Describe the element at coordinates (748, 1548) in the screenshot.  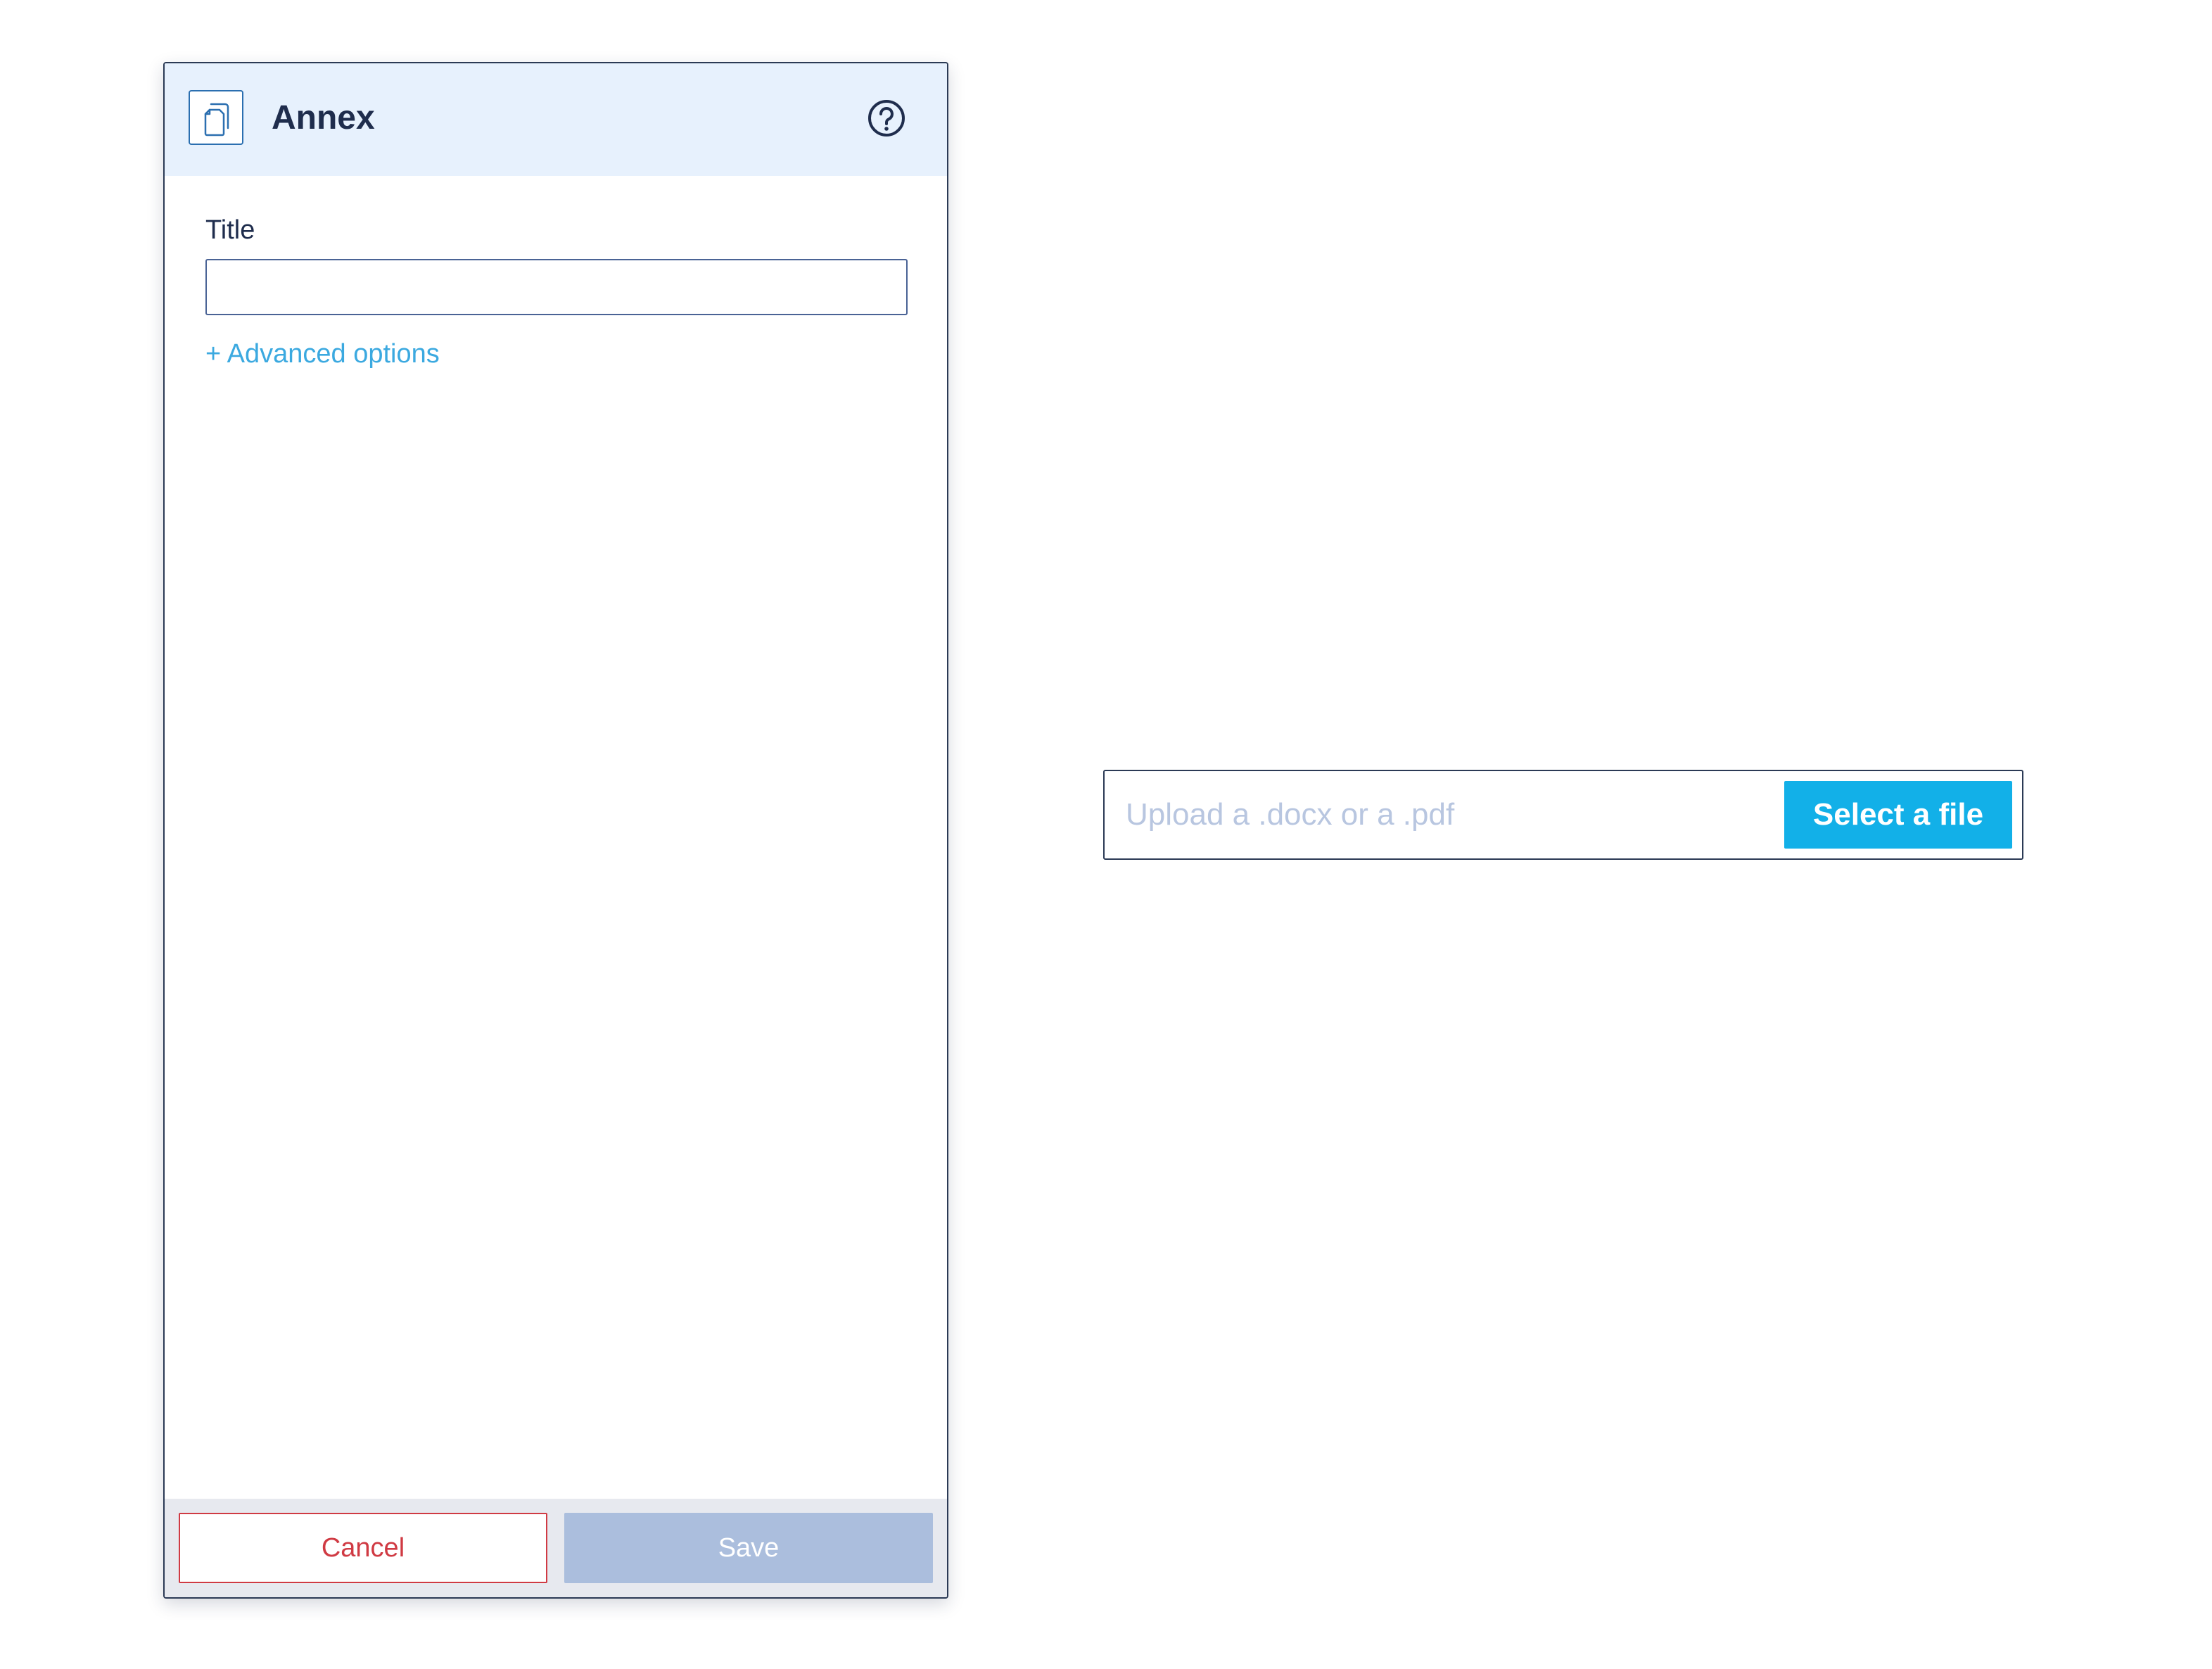
I see `save-button: Save` at that location.